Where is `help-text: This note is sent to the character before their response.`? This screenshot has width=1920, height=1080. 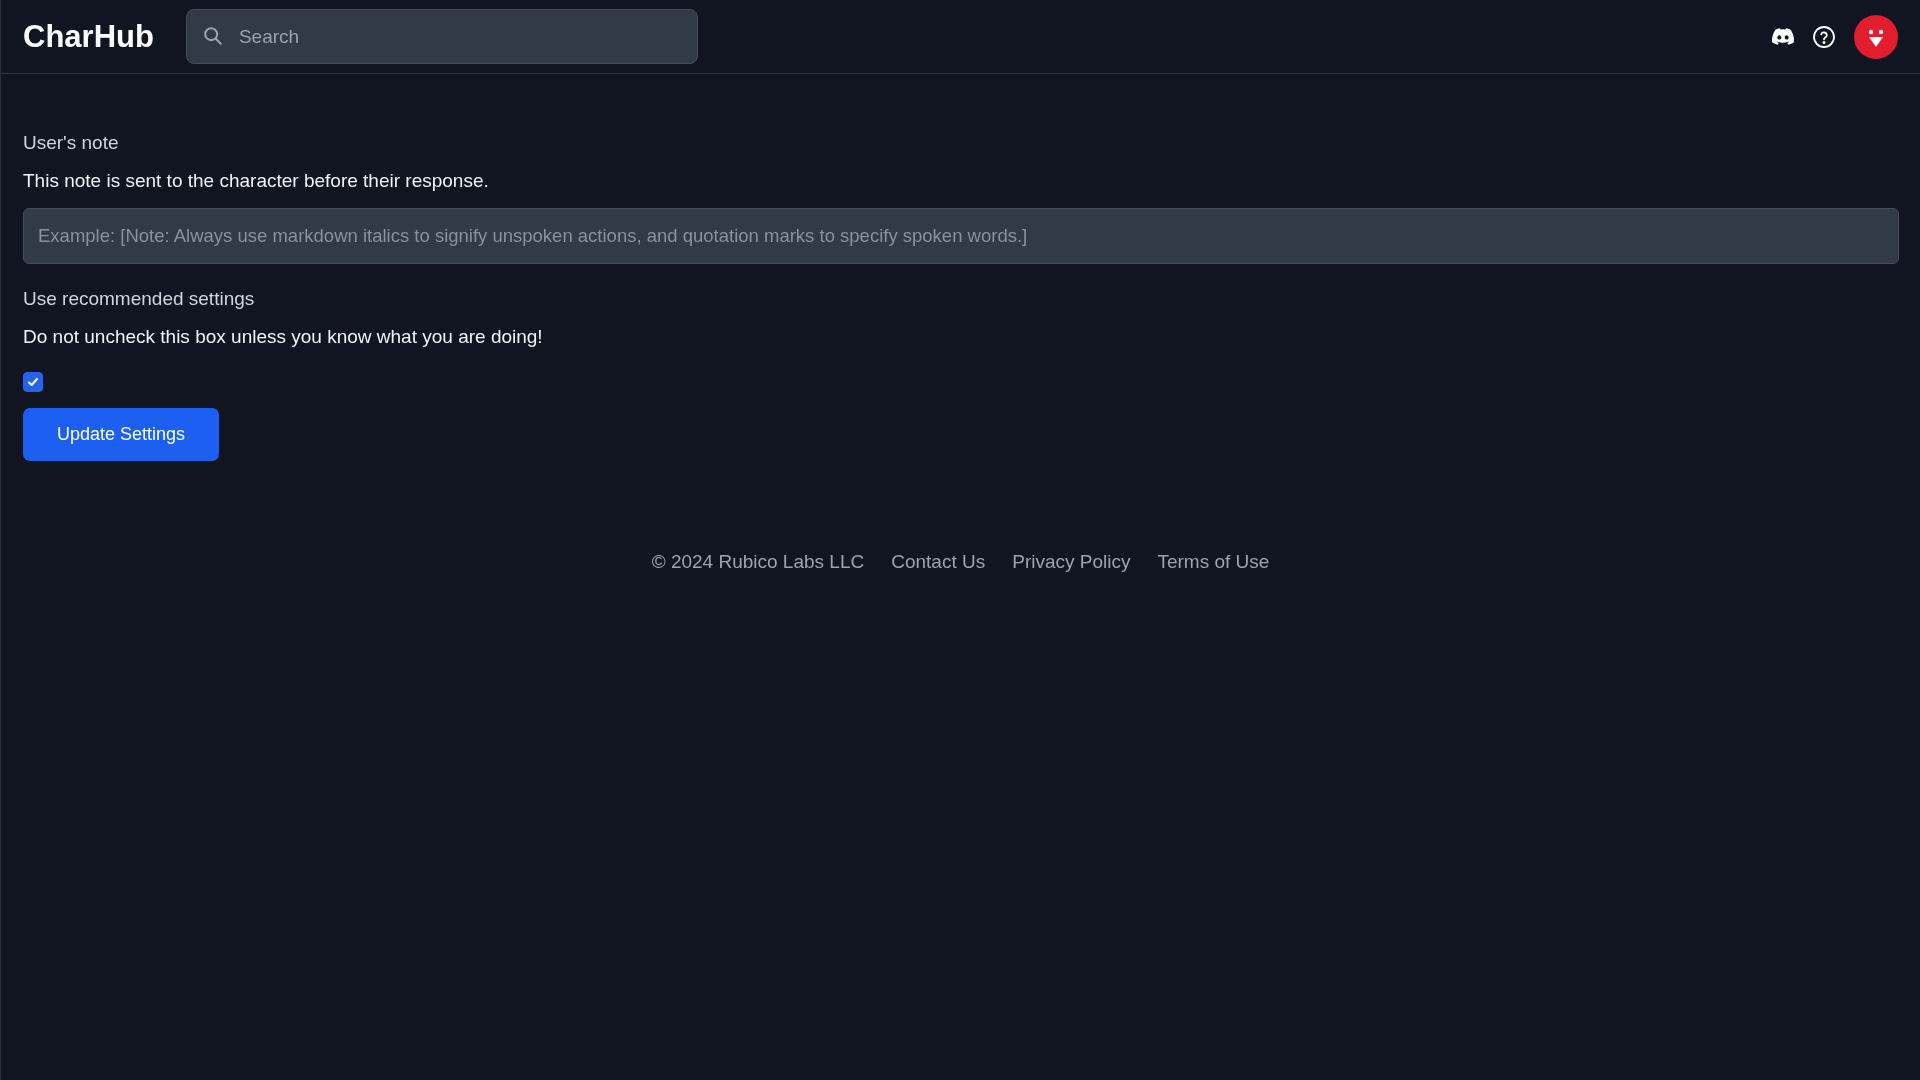
help-text: This note is sent to the character before their response. is located at coordinates (256, 181).